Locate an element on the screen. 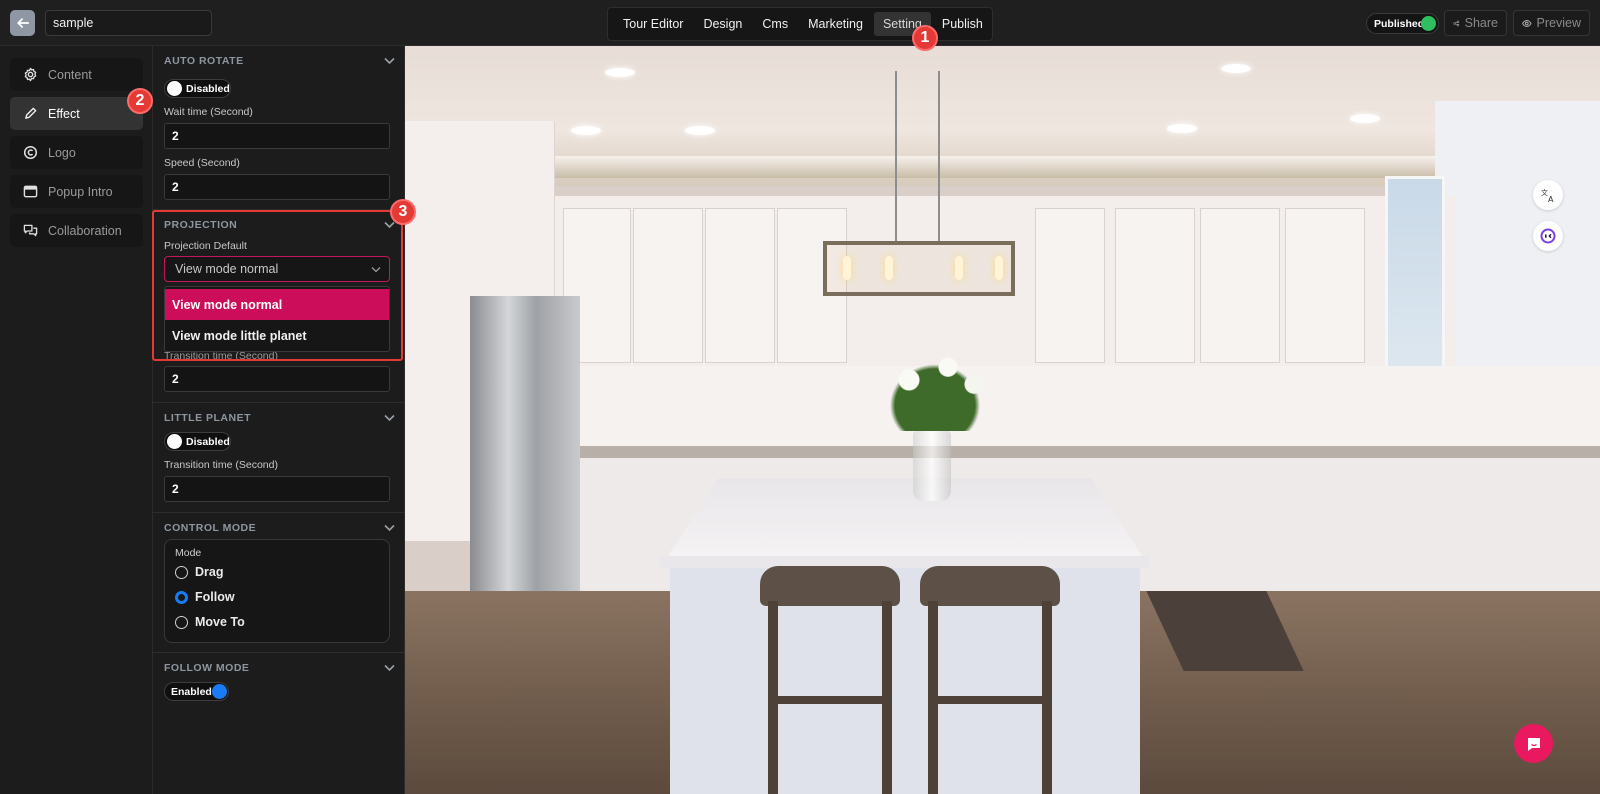 The width and height of the screenshot is (1600, 794). section-title: FOLLOW MODE is located at coordinates (207, 668).